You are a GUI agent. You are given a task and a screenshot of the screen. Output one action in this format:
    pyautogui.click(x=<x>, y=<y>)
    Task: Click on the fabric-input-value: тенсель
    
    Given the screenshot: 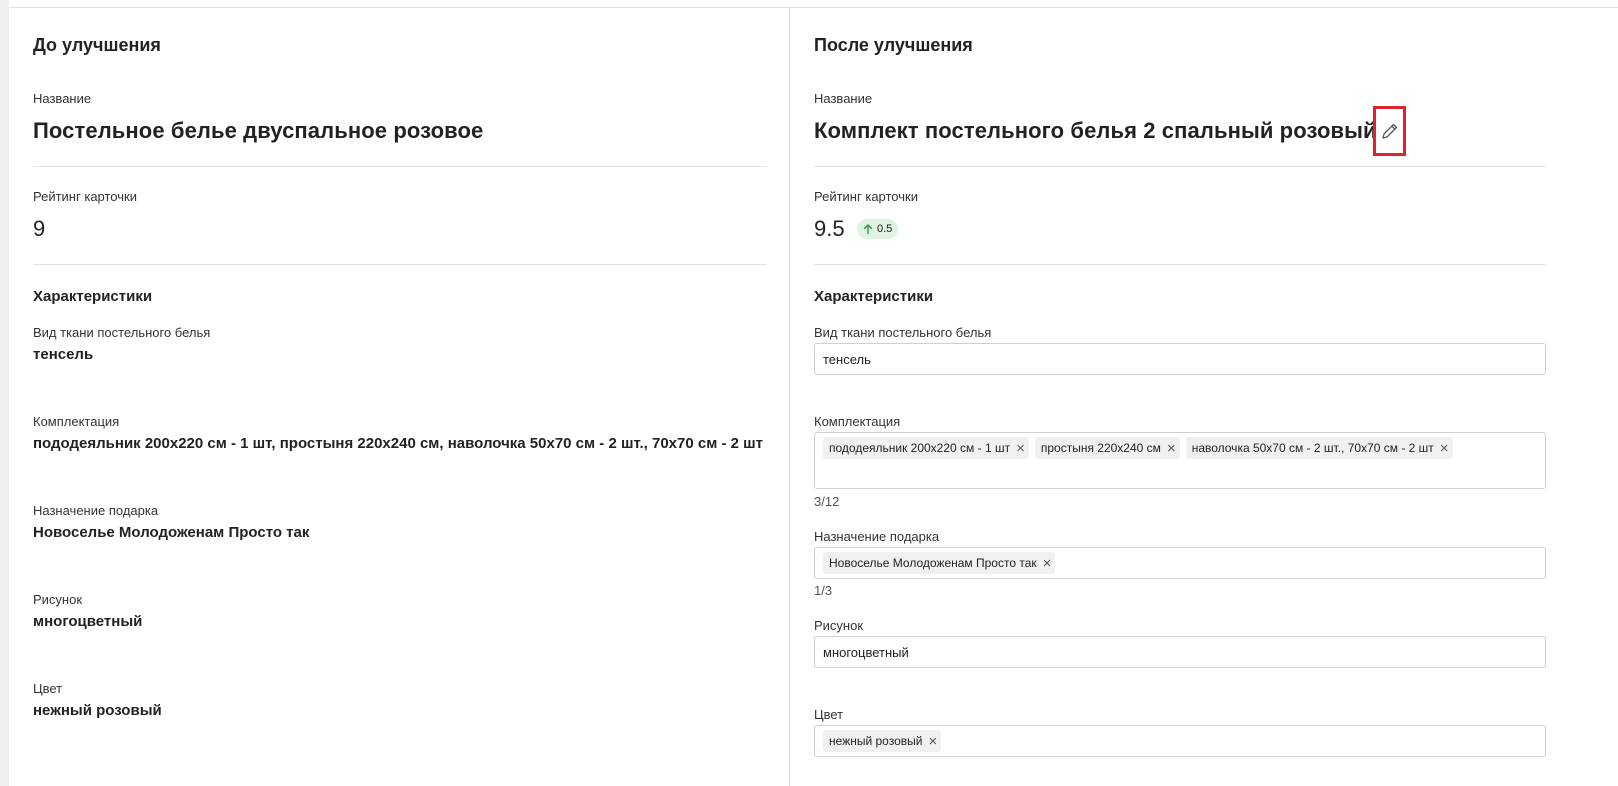 What is the action you would take?
    pyautogui.click(x=847, y=359)
    